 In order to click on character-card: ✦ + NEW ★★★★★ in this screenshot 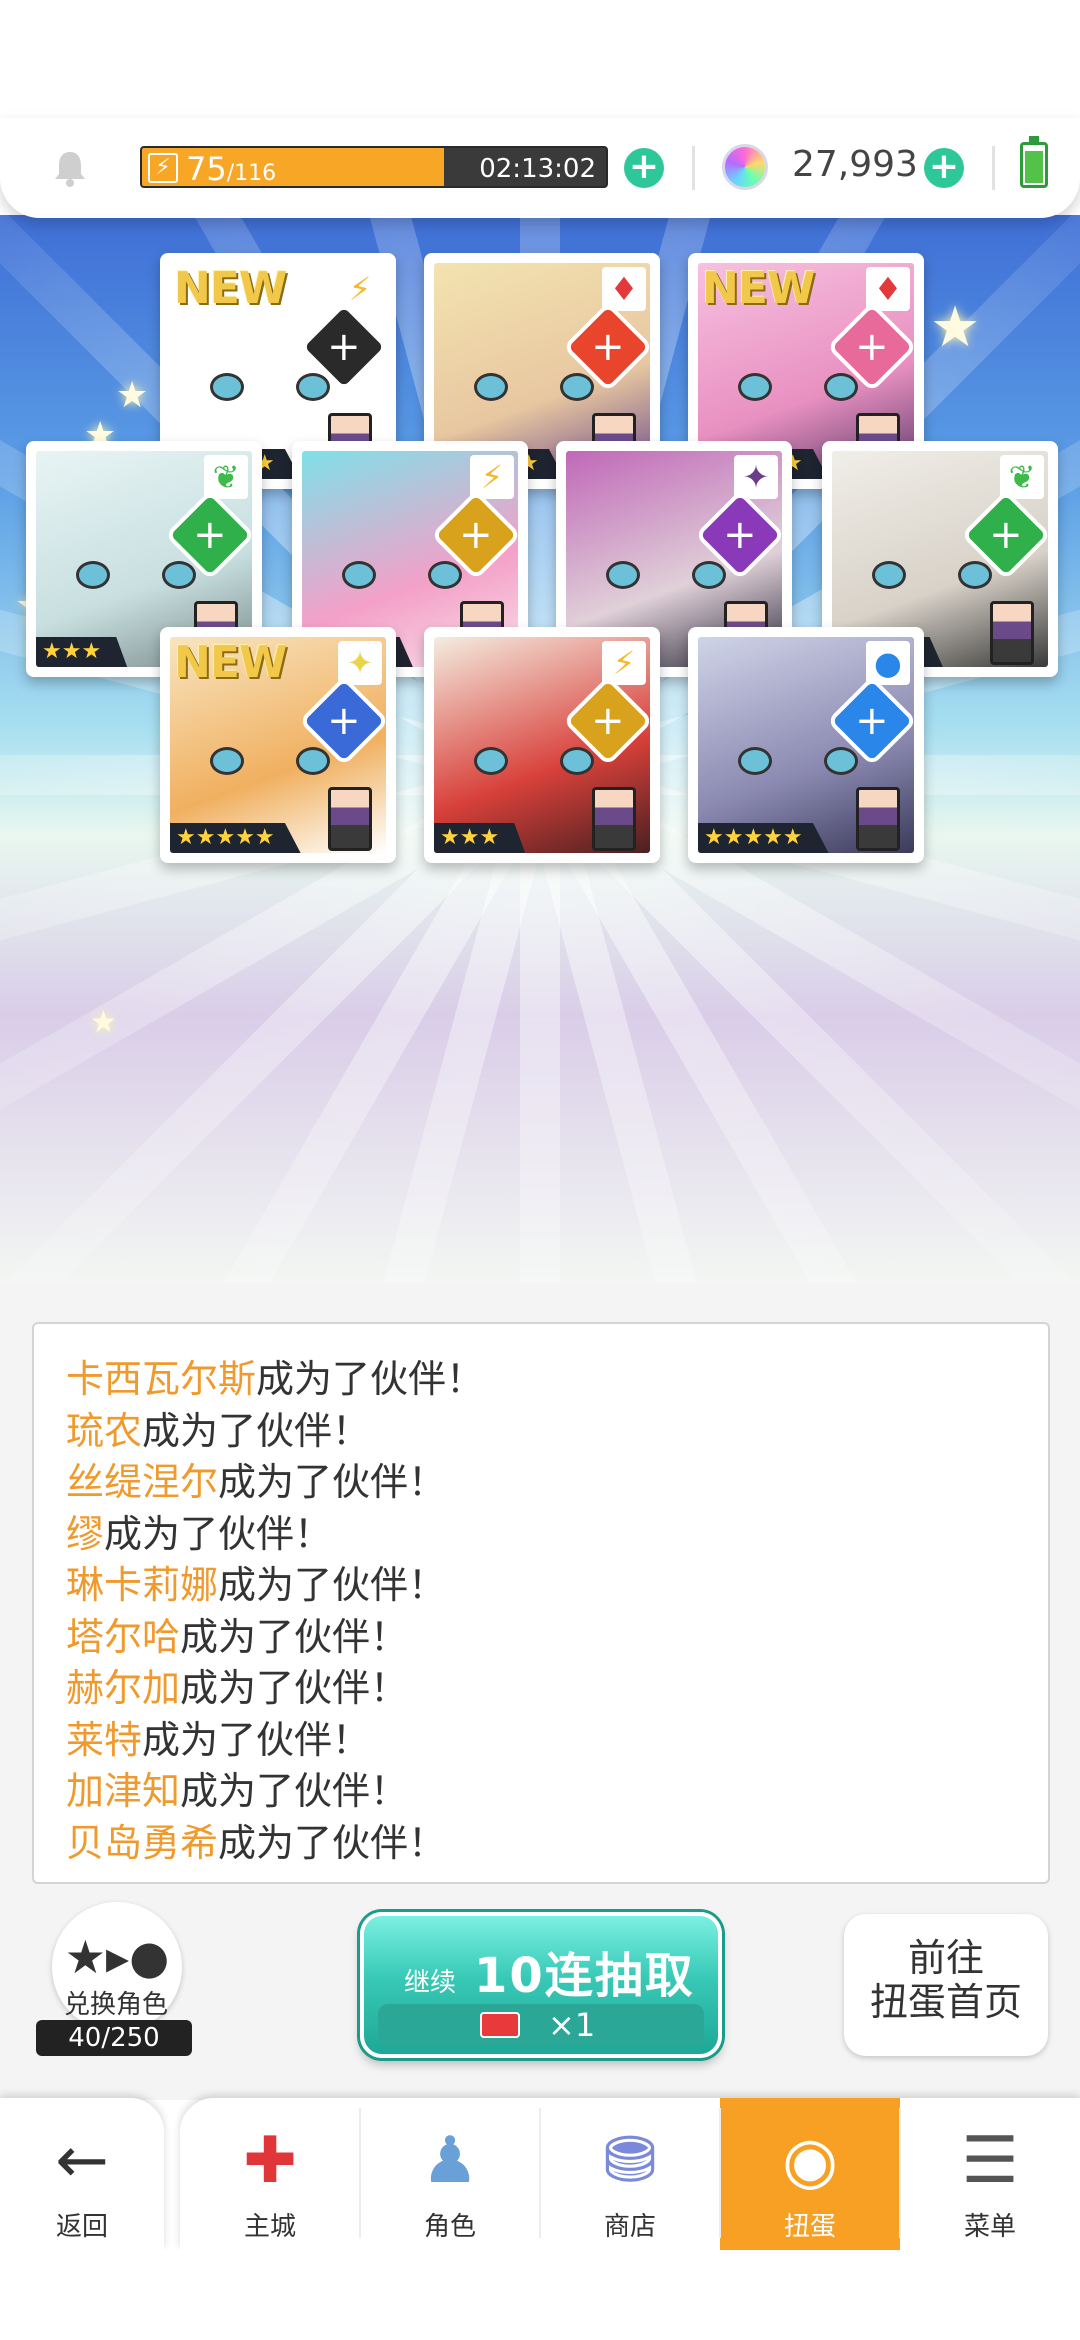, I will do `click(278, 745)`.